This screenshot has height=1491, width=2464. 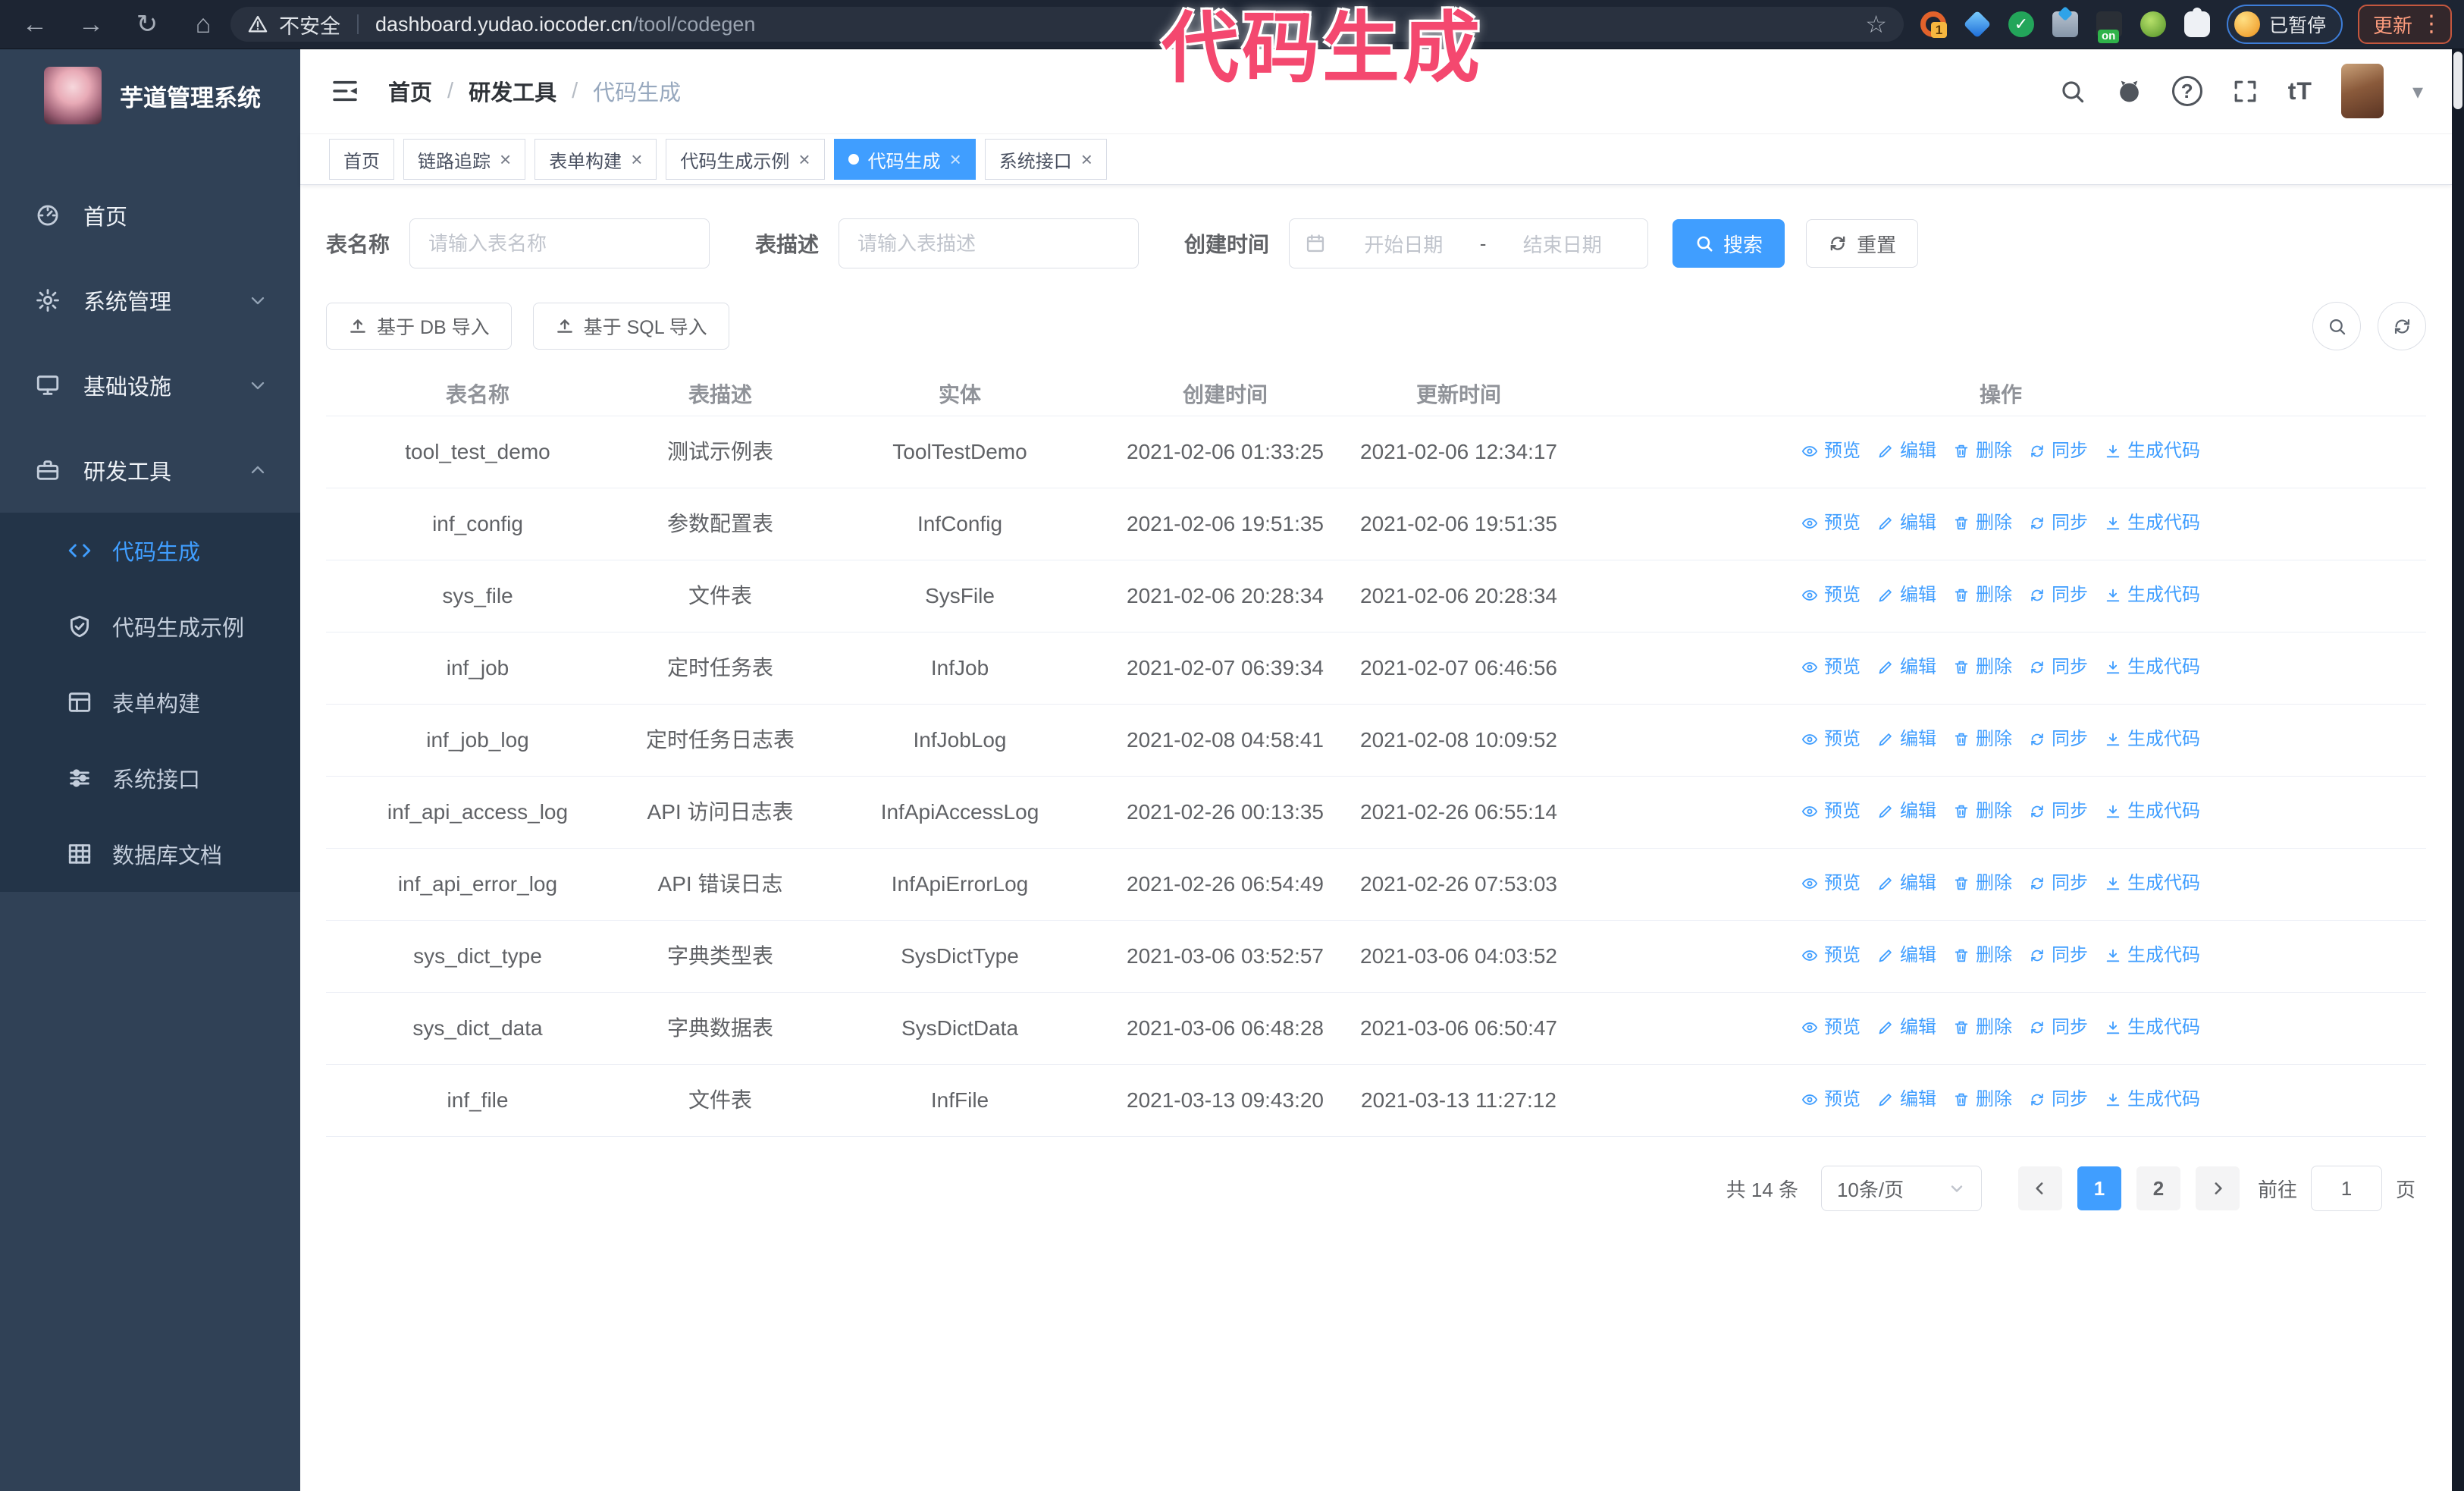 What do you see at coordinates (345, 91) in the screenshot?
I see `sidebar-collapse-icon` at bounding box center [345, 91].